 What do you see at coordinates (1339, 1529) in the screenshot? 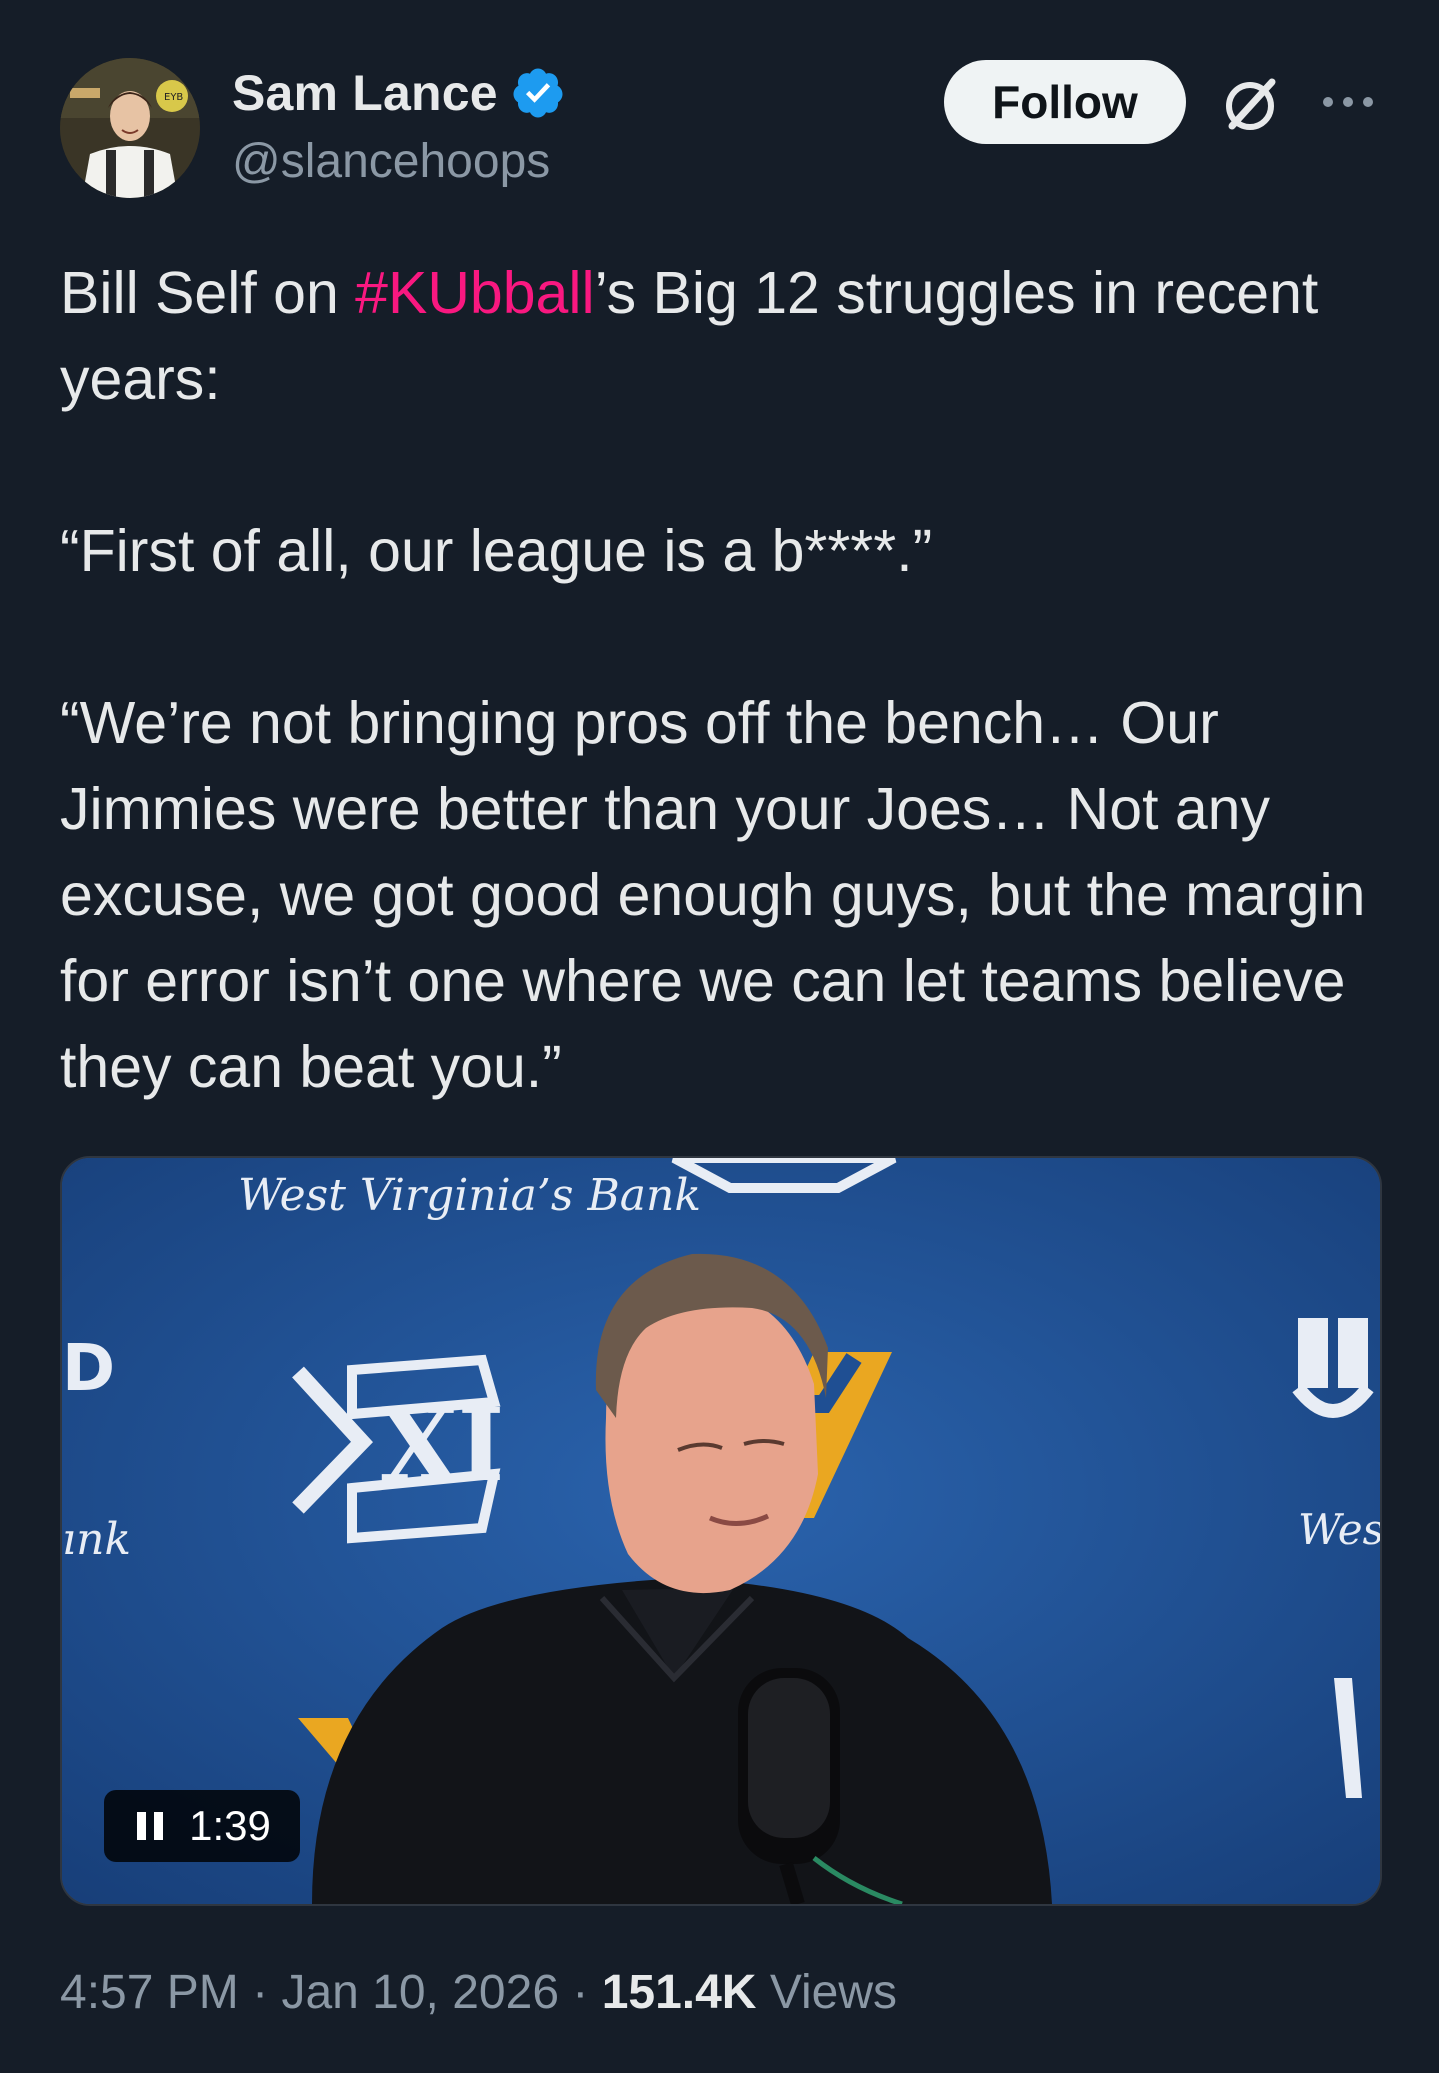
I see `backdrop-edge-text-right: Wes` at bounding box center [1339, 1529].